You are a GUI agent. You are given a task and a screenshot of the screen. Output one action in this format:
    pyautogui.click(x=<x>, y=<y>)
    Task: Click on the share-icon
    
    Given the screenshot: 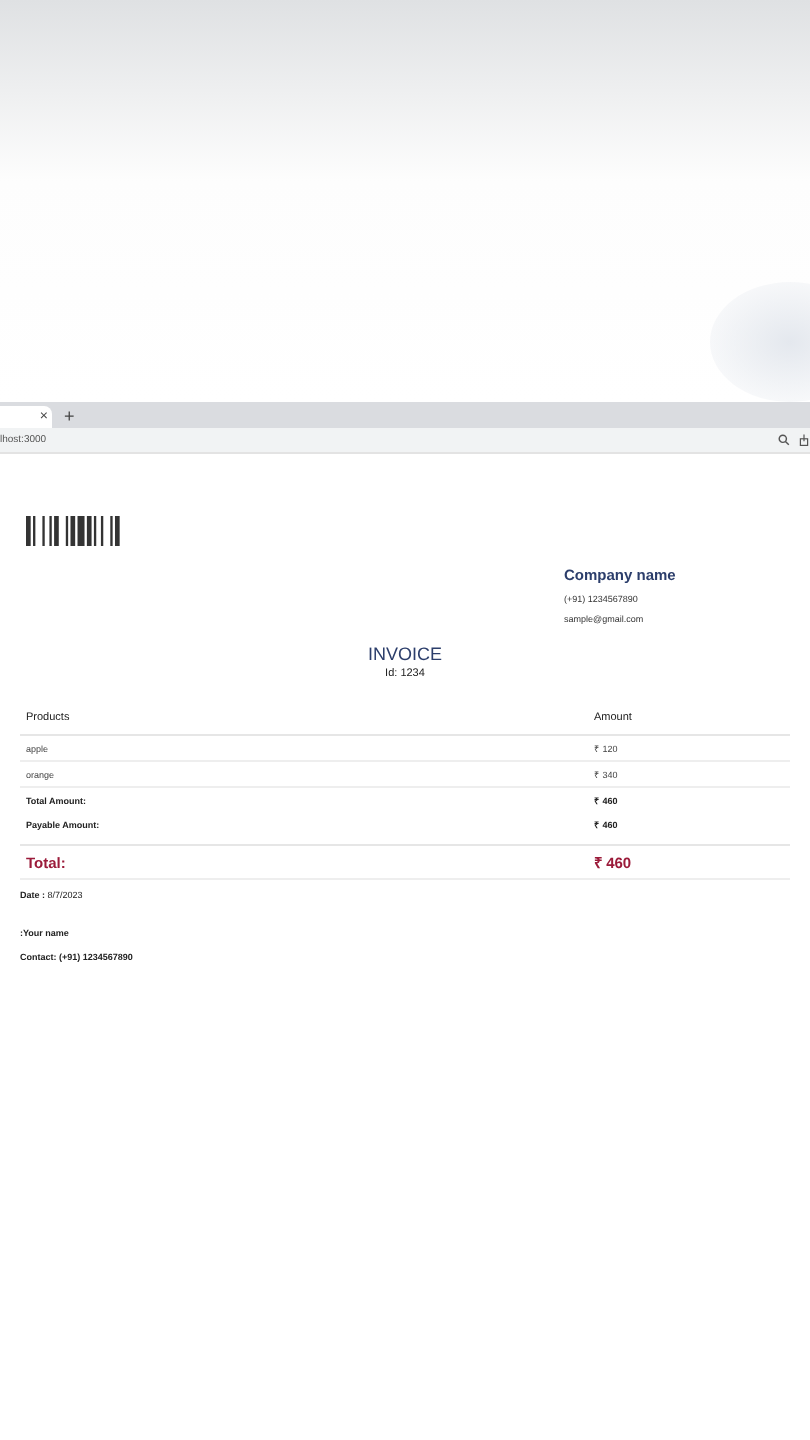 What is the action you would take?
    pyautogui.click(x=804, y=440)
    